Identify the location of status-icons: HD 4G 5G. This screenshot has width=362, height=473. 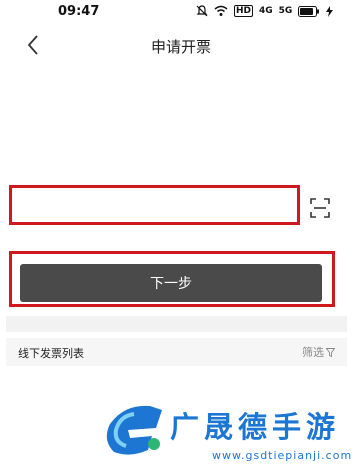
(265, 11).